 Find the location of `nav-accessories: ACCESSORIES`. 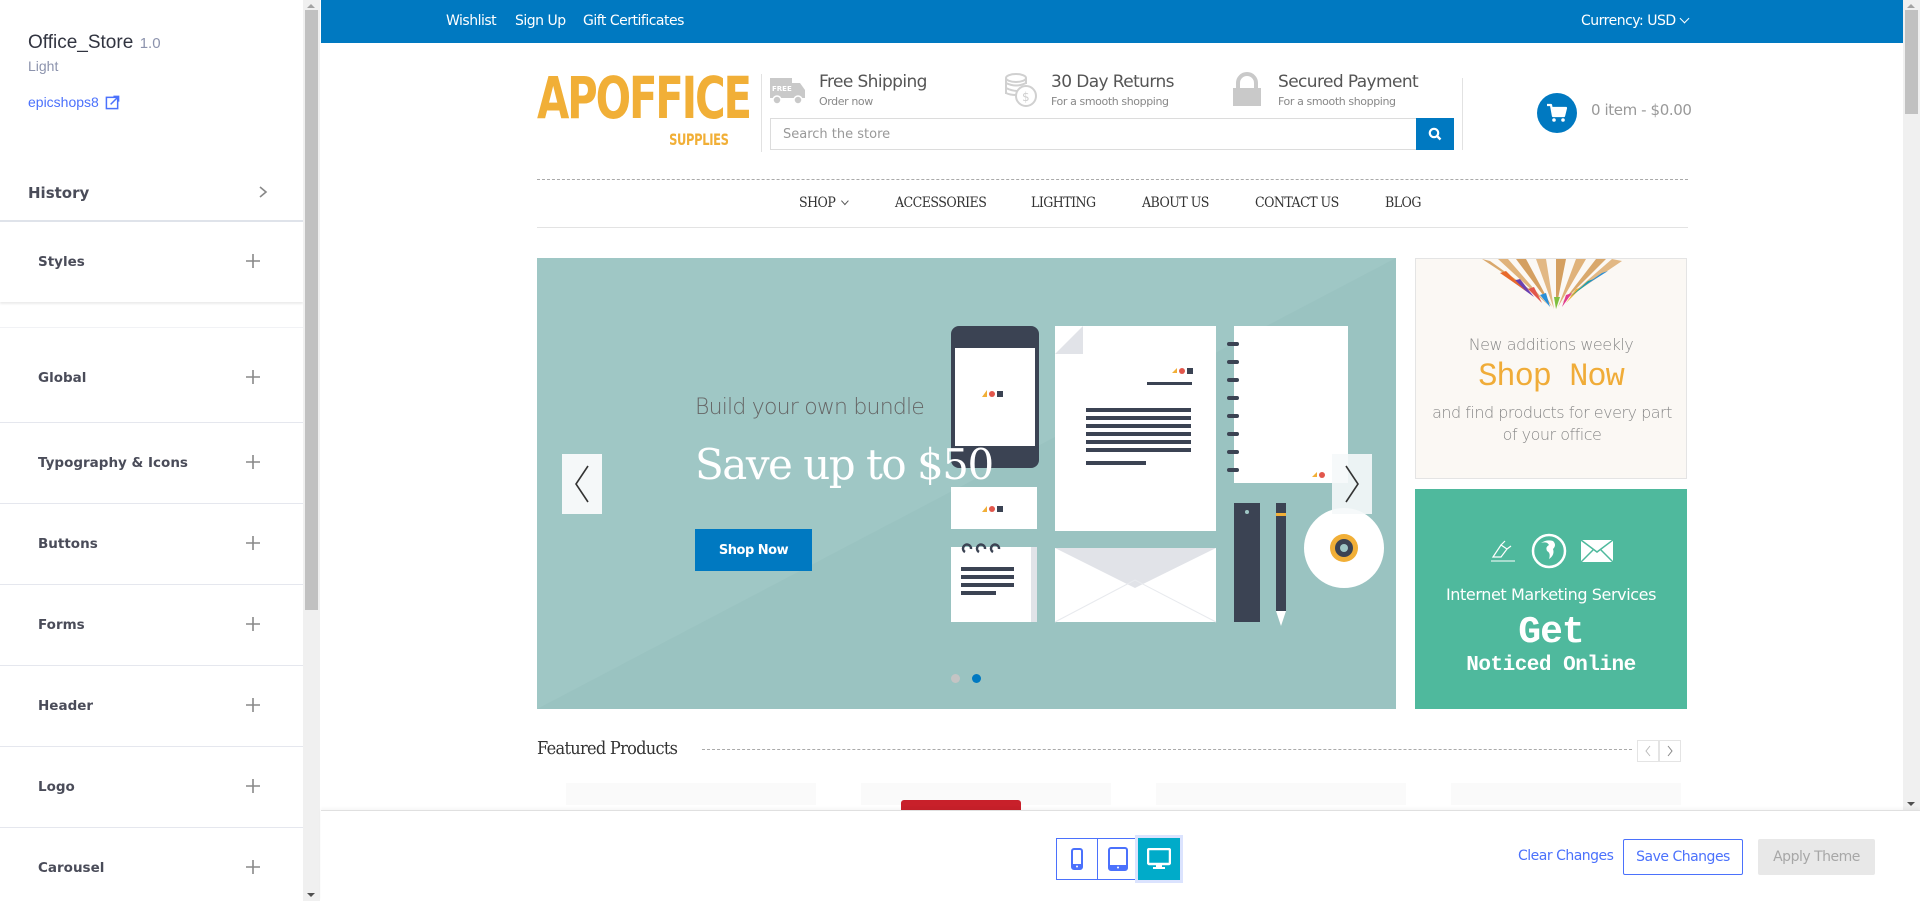

nav-accessories: ACCESSORIES is located at coordinates (941, 203).